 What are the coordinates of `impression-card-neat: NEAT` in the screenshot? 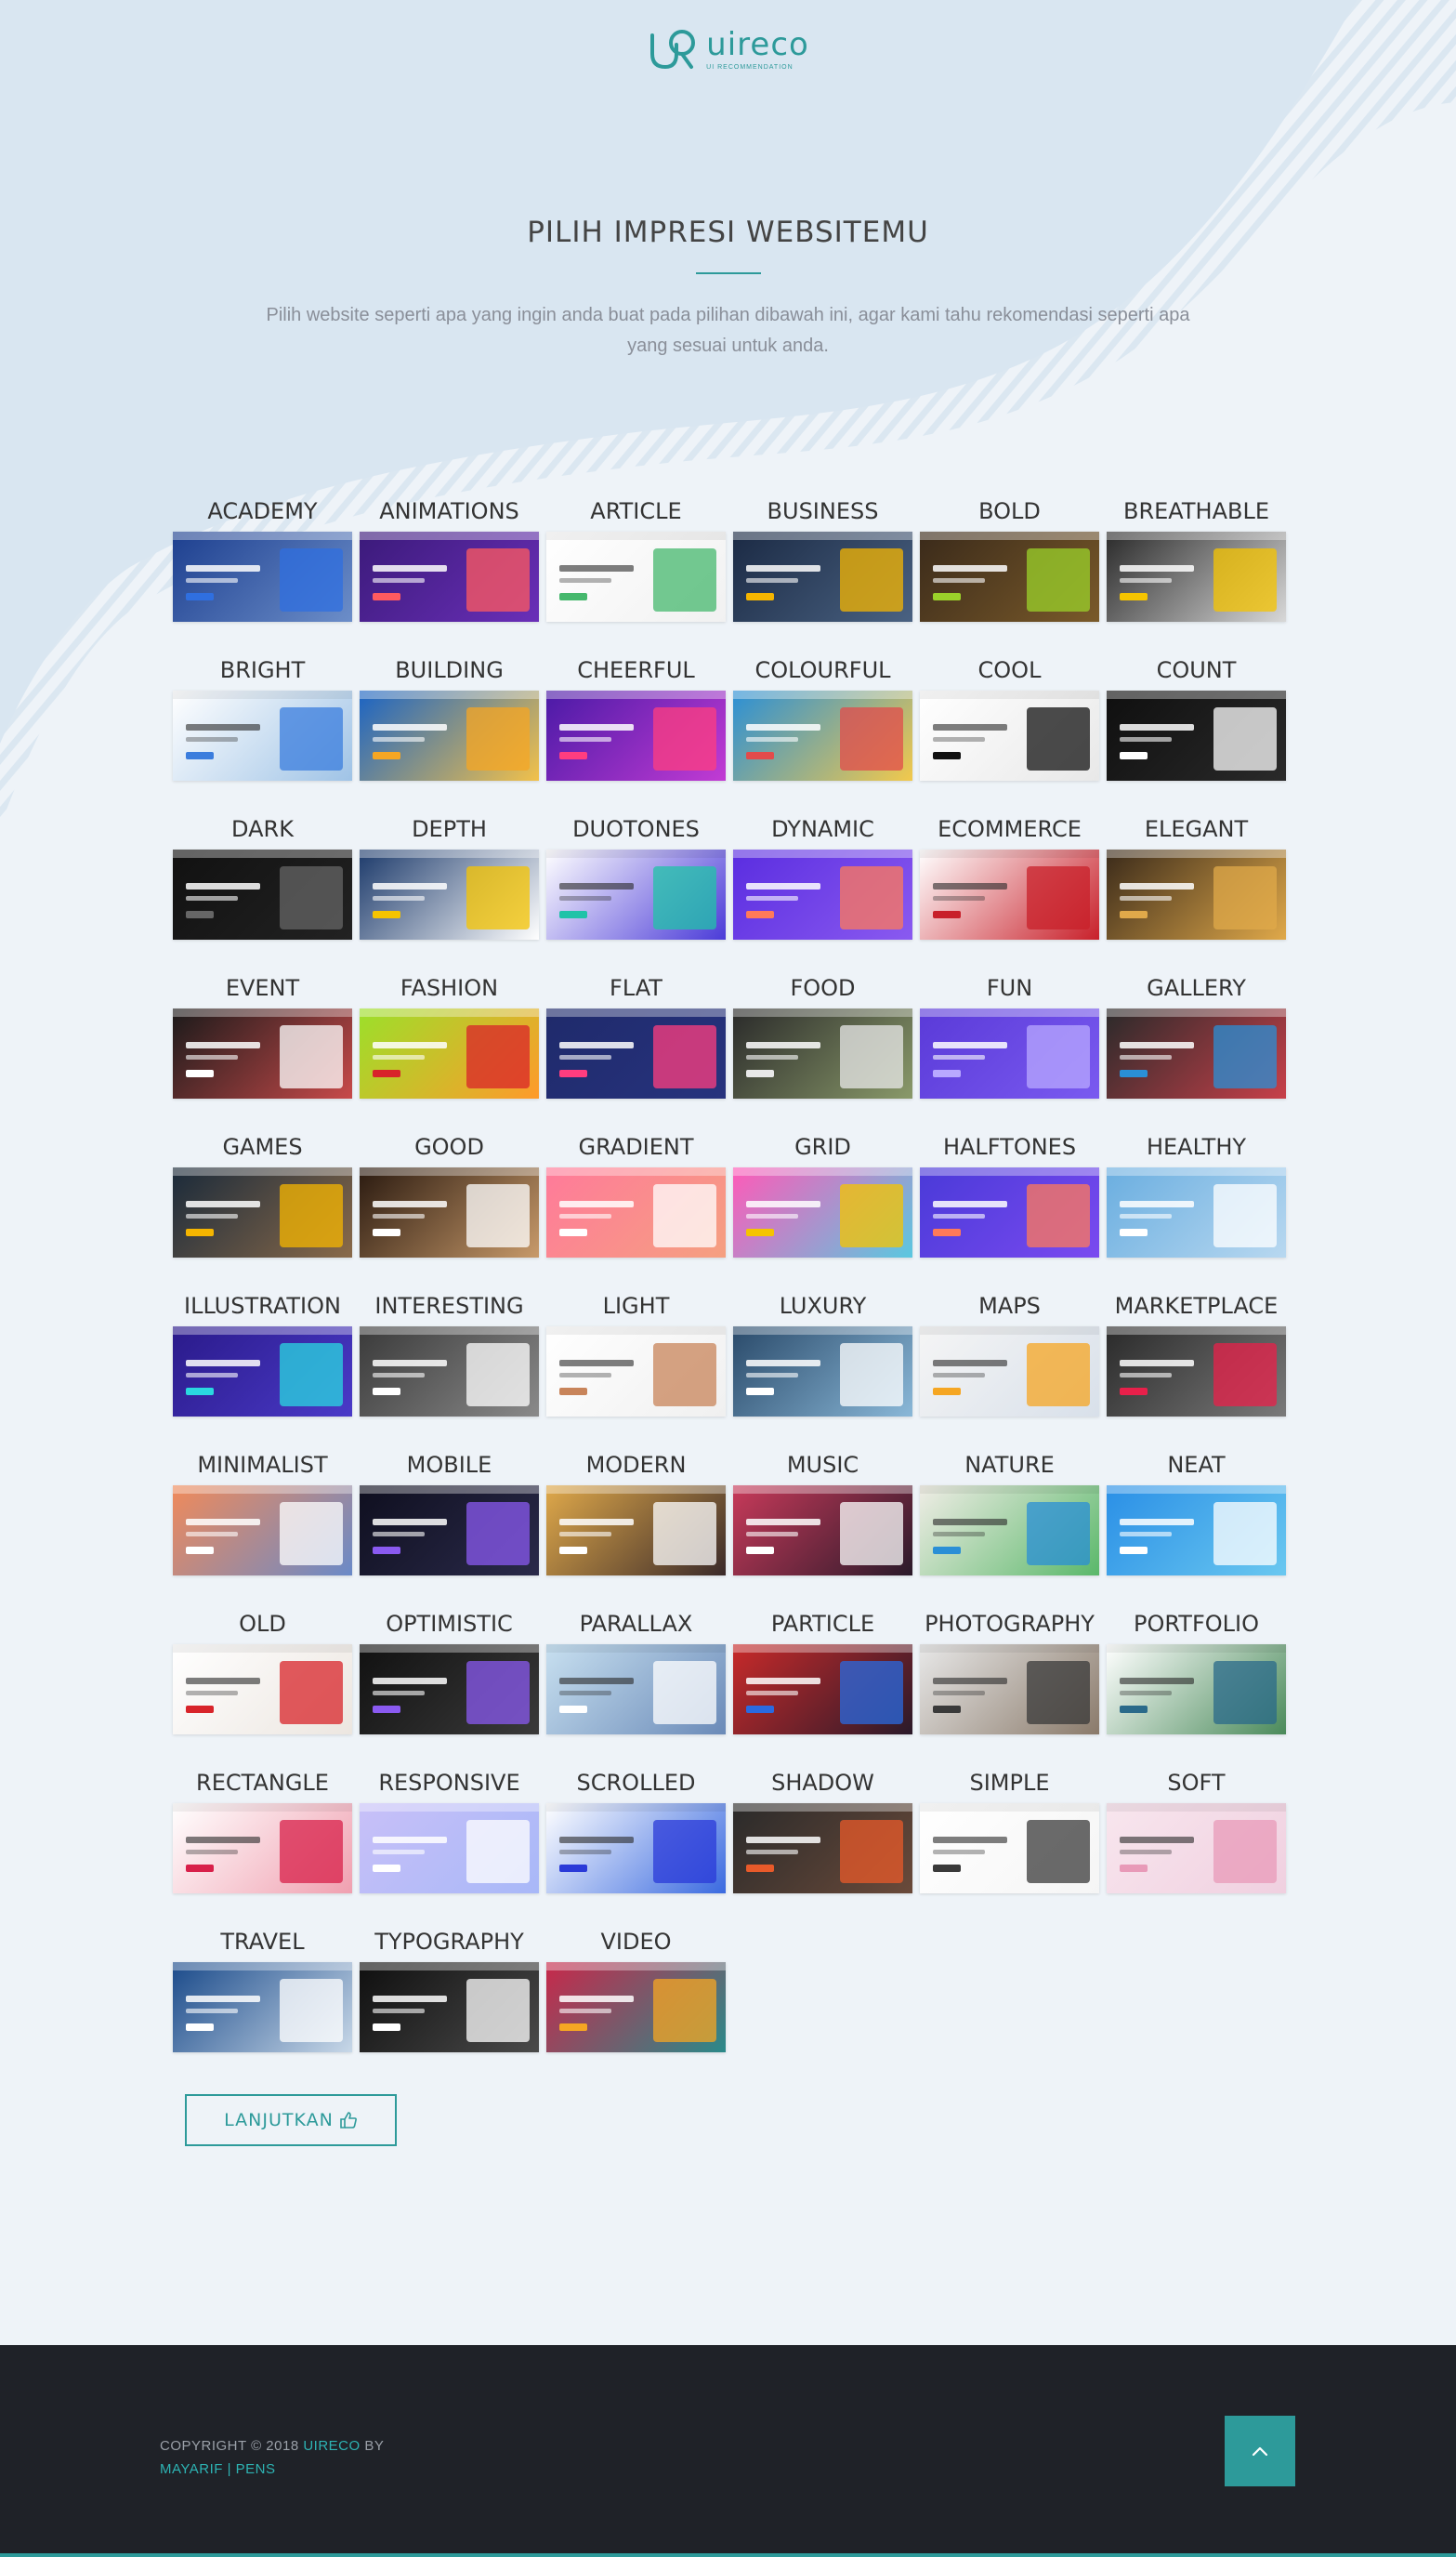 It's located at (1196, 1524).